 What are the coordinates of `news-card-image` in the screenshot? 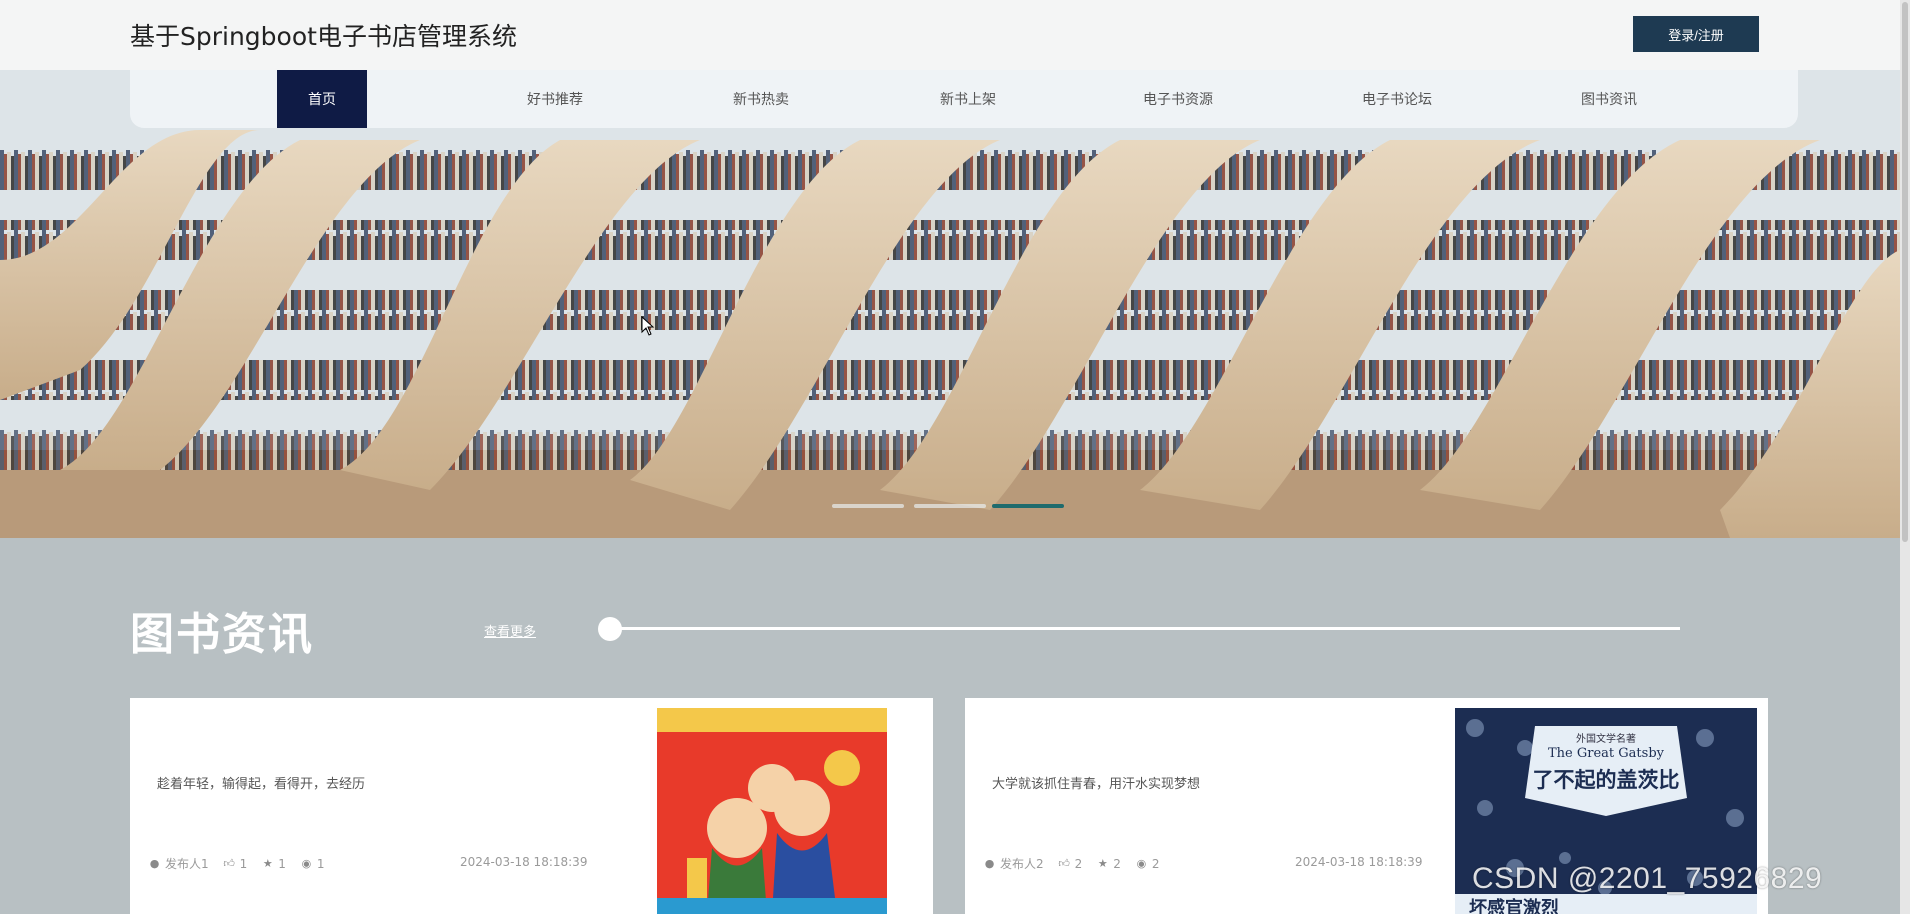 It's located at (772, 811).